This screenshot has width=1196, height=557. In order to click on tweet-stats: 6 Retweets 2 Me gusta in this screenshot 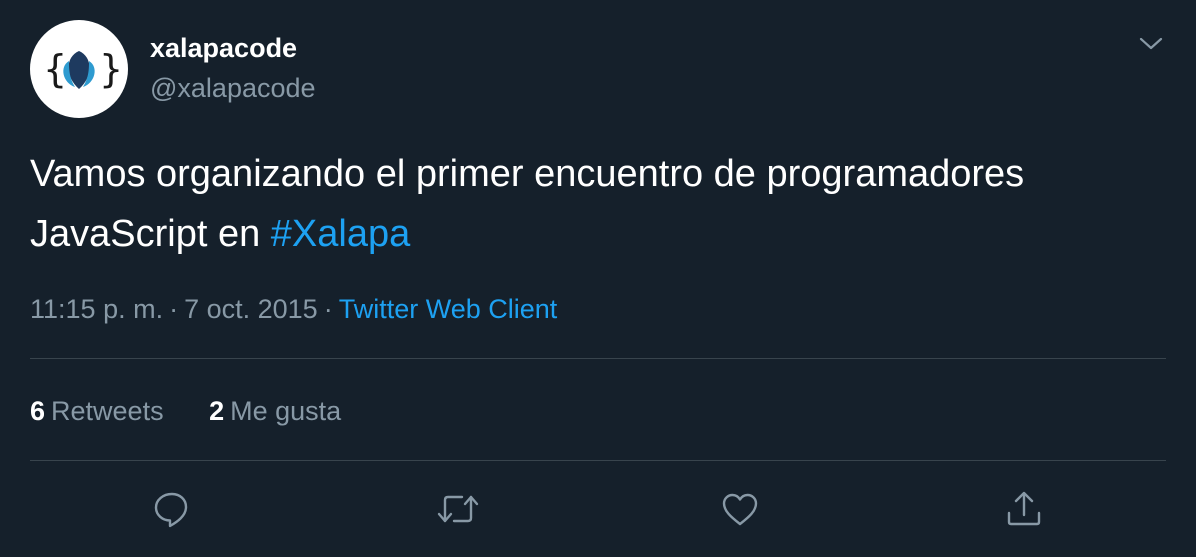, I will do `click(204, 411)`.